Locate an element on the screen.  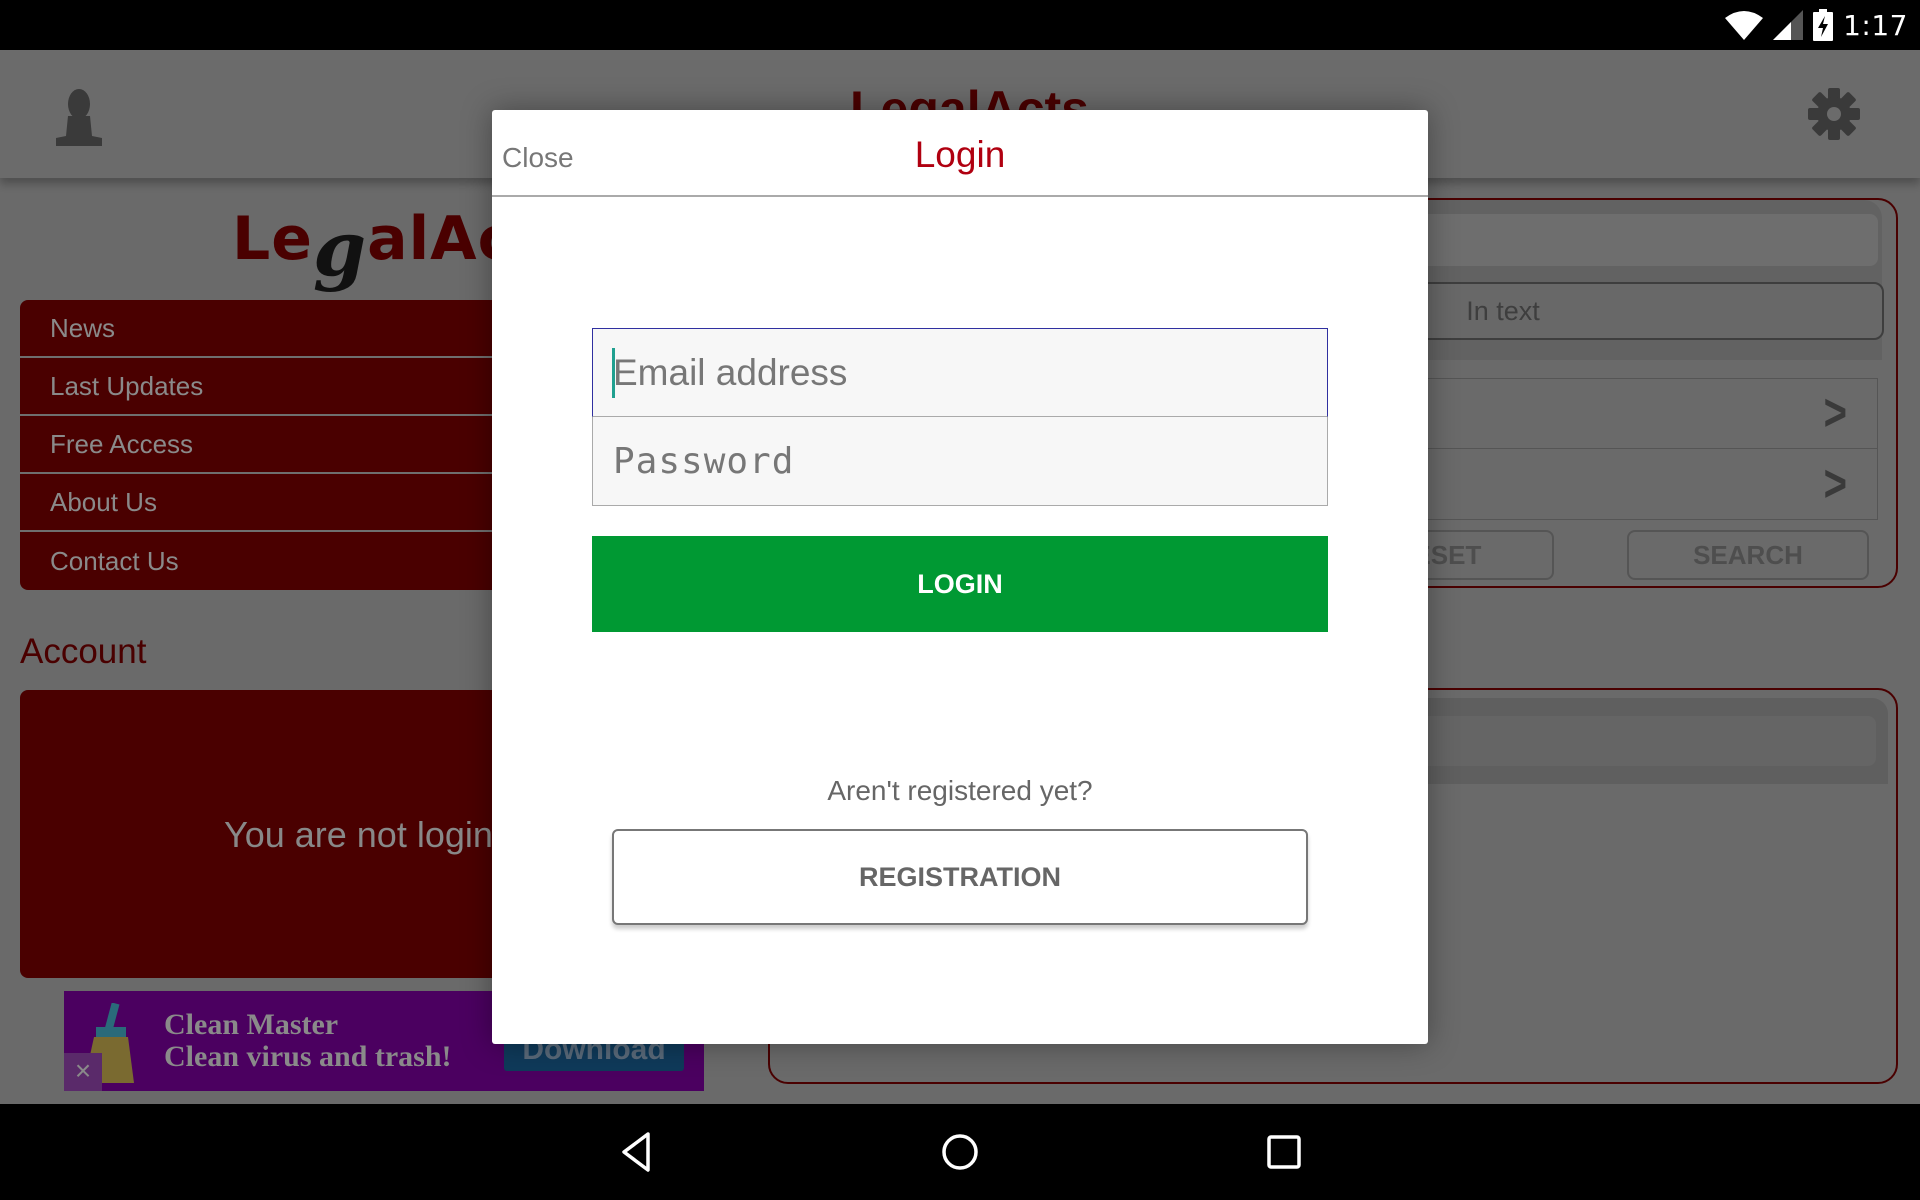
back-icon is located at coordinates (638, 1152).